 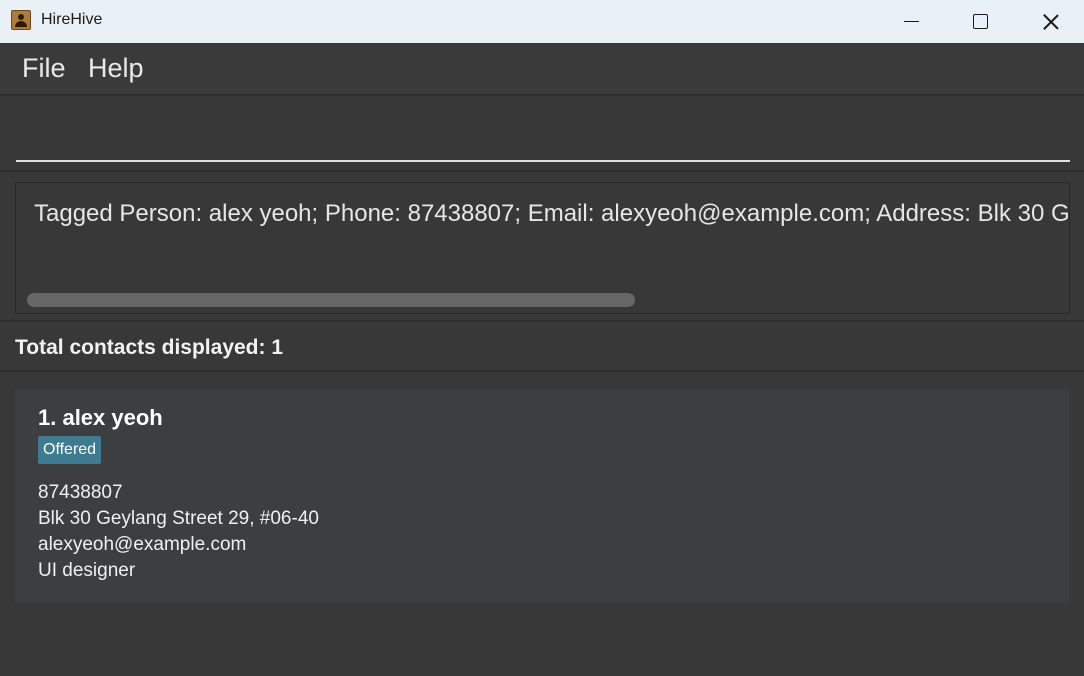 I want to click on person-address: Blk 30 Geylang Street 29, #06-40, so click(x=178, y=518).